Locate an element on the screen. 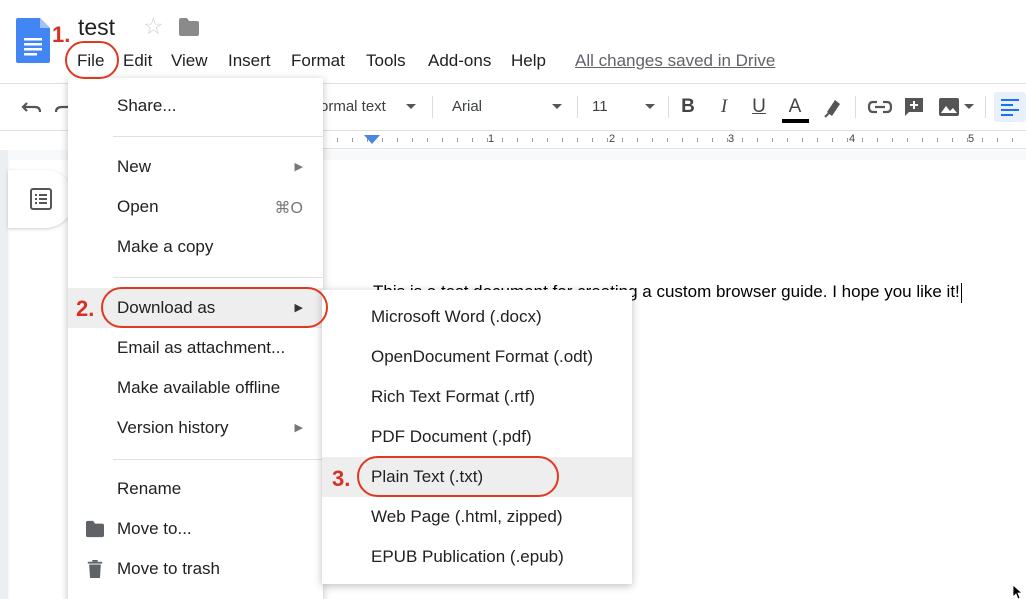  font-size-select: 11 is located at coordinates (600, 106).